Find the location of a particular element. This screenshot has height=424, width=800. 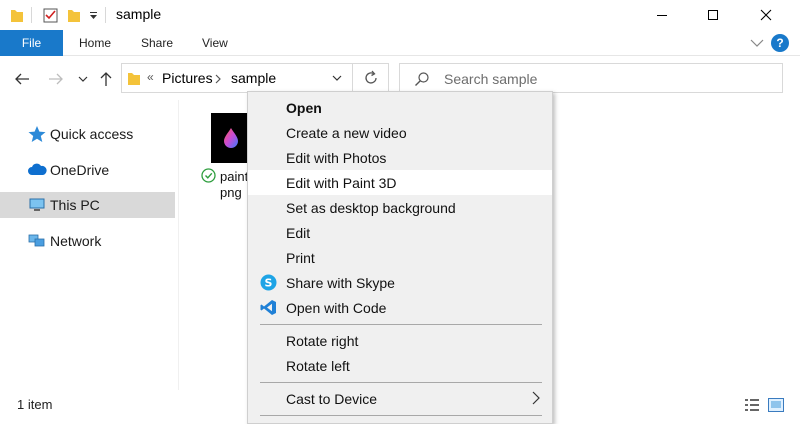

vscode-icon is located at coordinates (268, 307).